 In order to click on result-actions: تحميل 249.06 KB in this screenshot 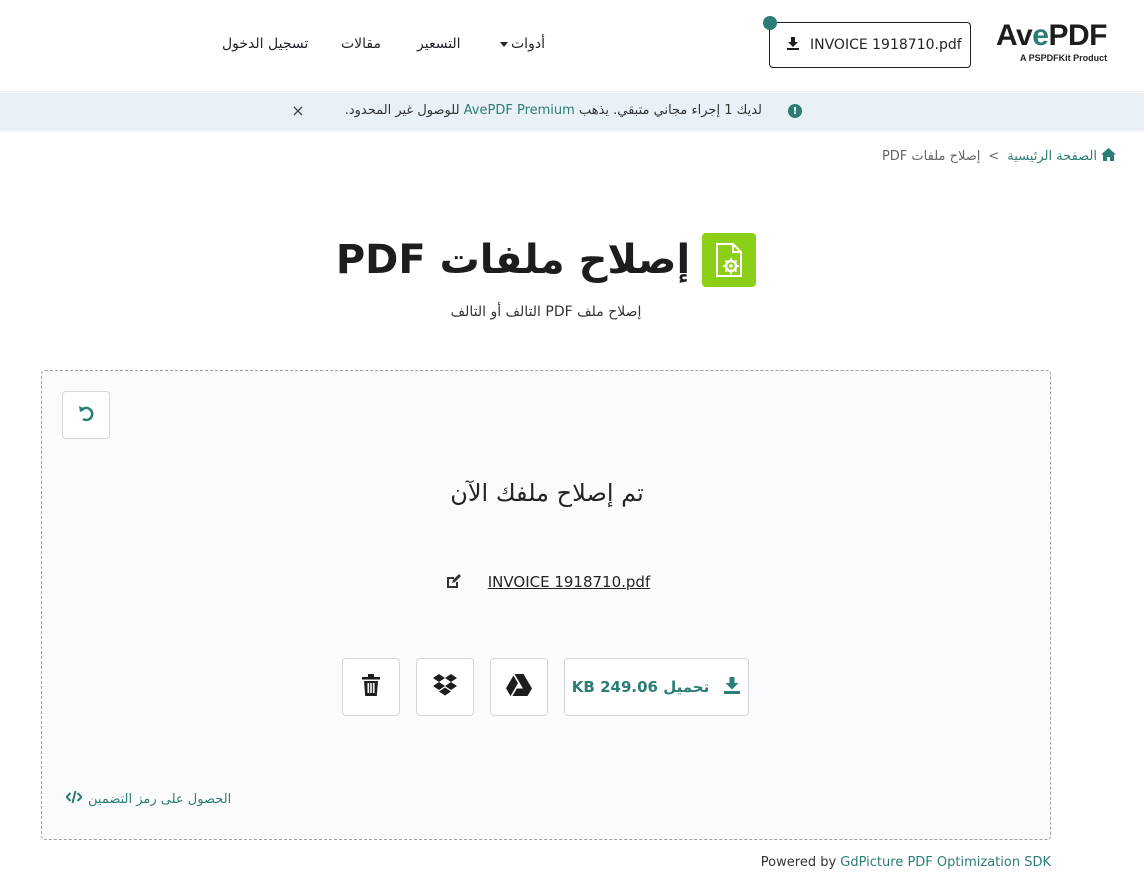, I will do `click(545, 687)`.